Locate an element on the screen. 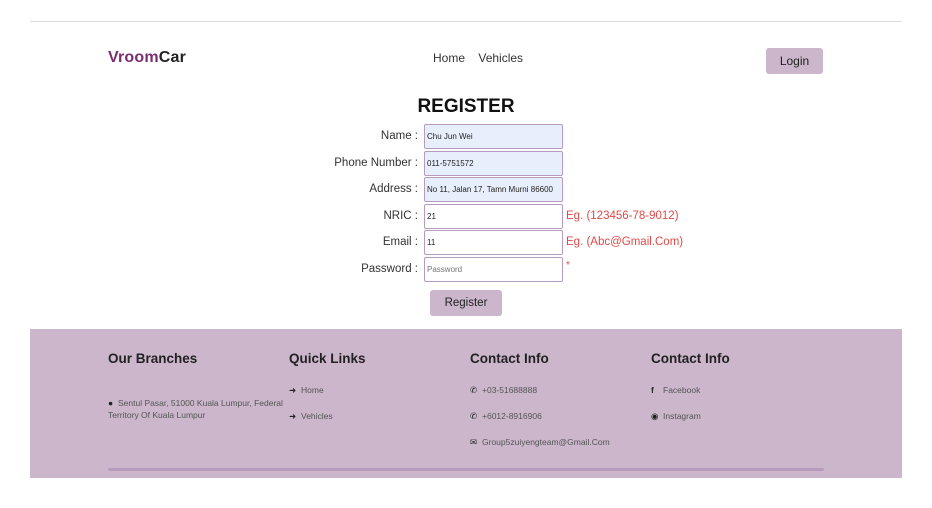 Image resolution: width=932 pixels, height=508 pixels. phone-input is located at coordinates (493, 163).